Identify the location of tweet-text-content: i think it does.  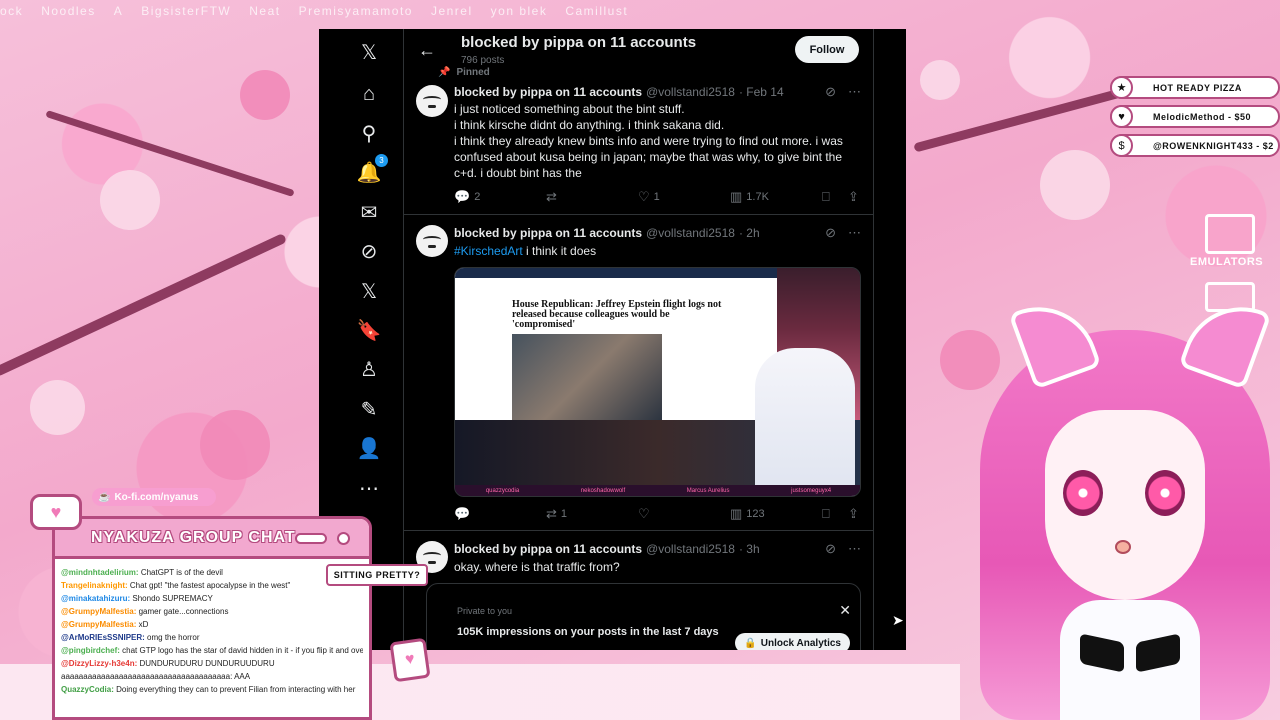
(559, 251).